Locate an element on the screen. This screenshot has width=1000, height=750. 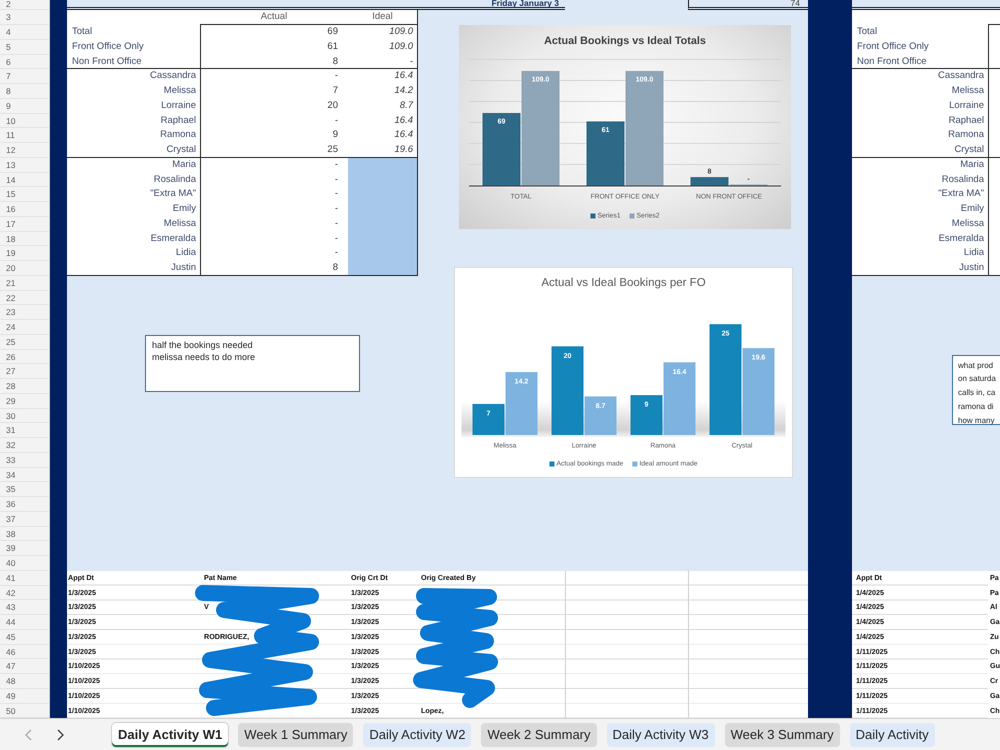
row-label: Rosalinda is located at coordinates (174, 179).